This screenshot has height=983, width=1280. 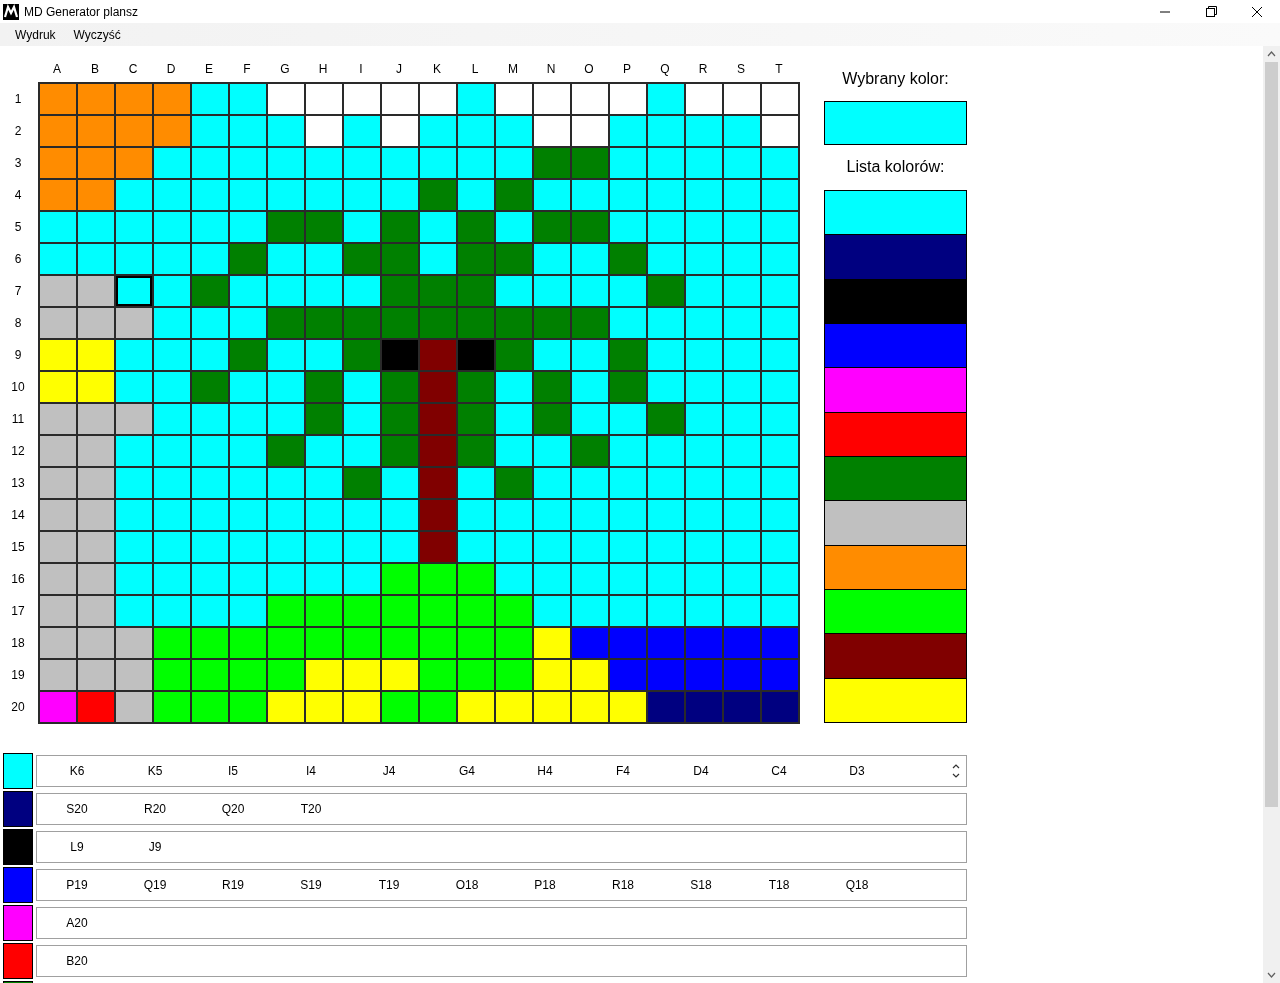 I want to click on menu-item: Wyczyść, so click(x=97, y=34).